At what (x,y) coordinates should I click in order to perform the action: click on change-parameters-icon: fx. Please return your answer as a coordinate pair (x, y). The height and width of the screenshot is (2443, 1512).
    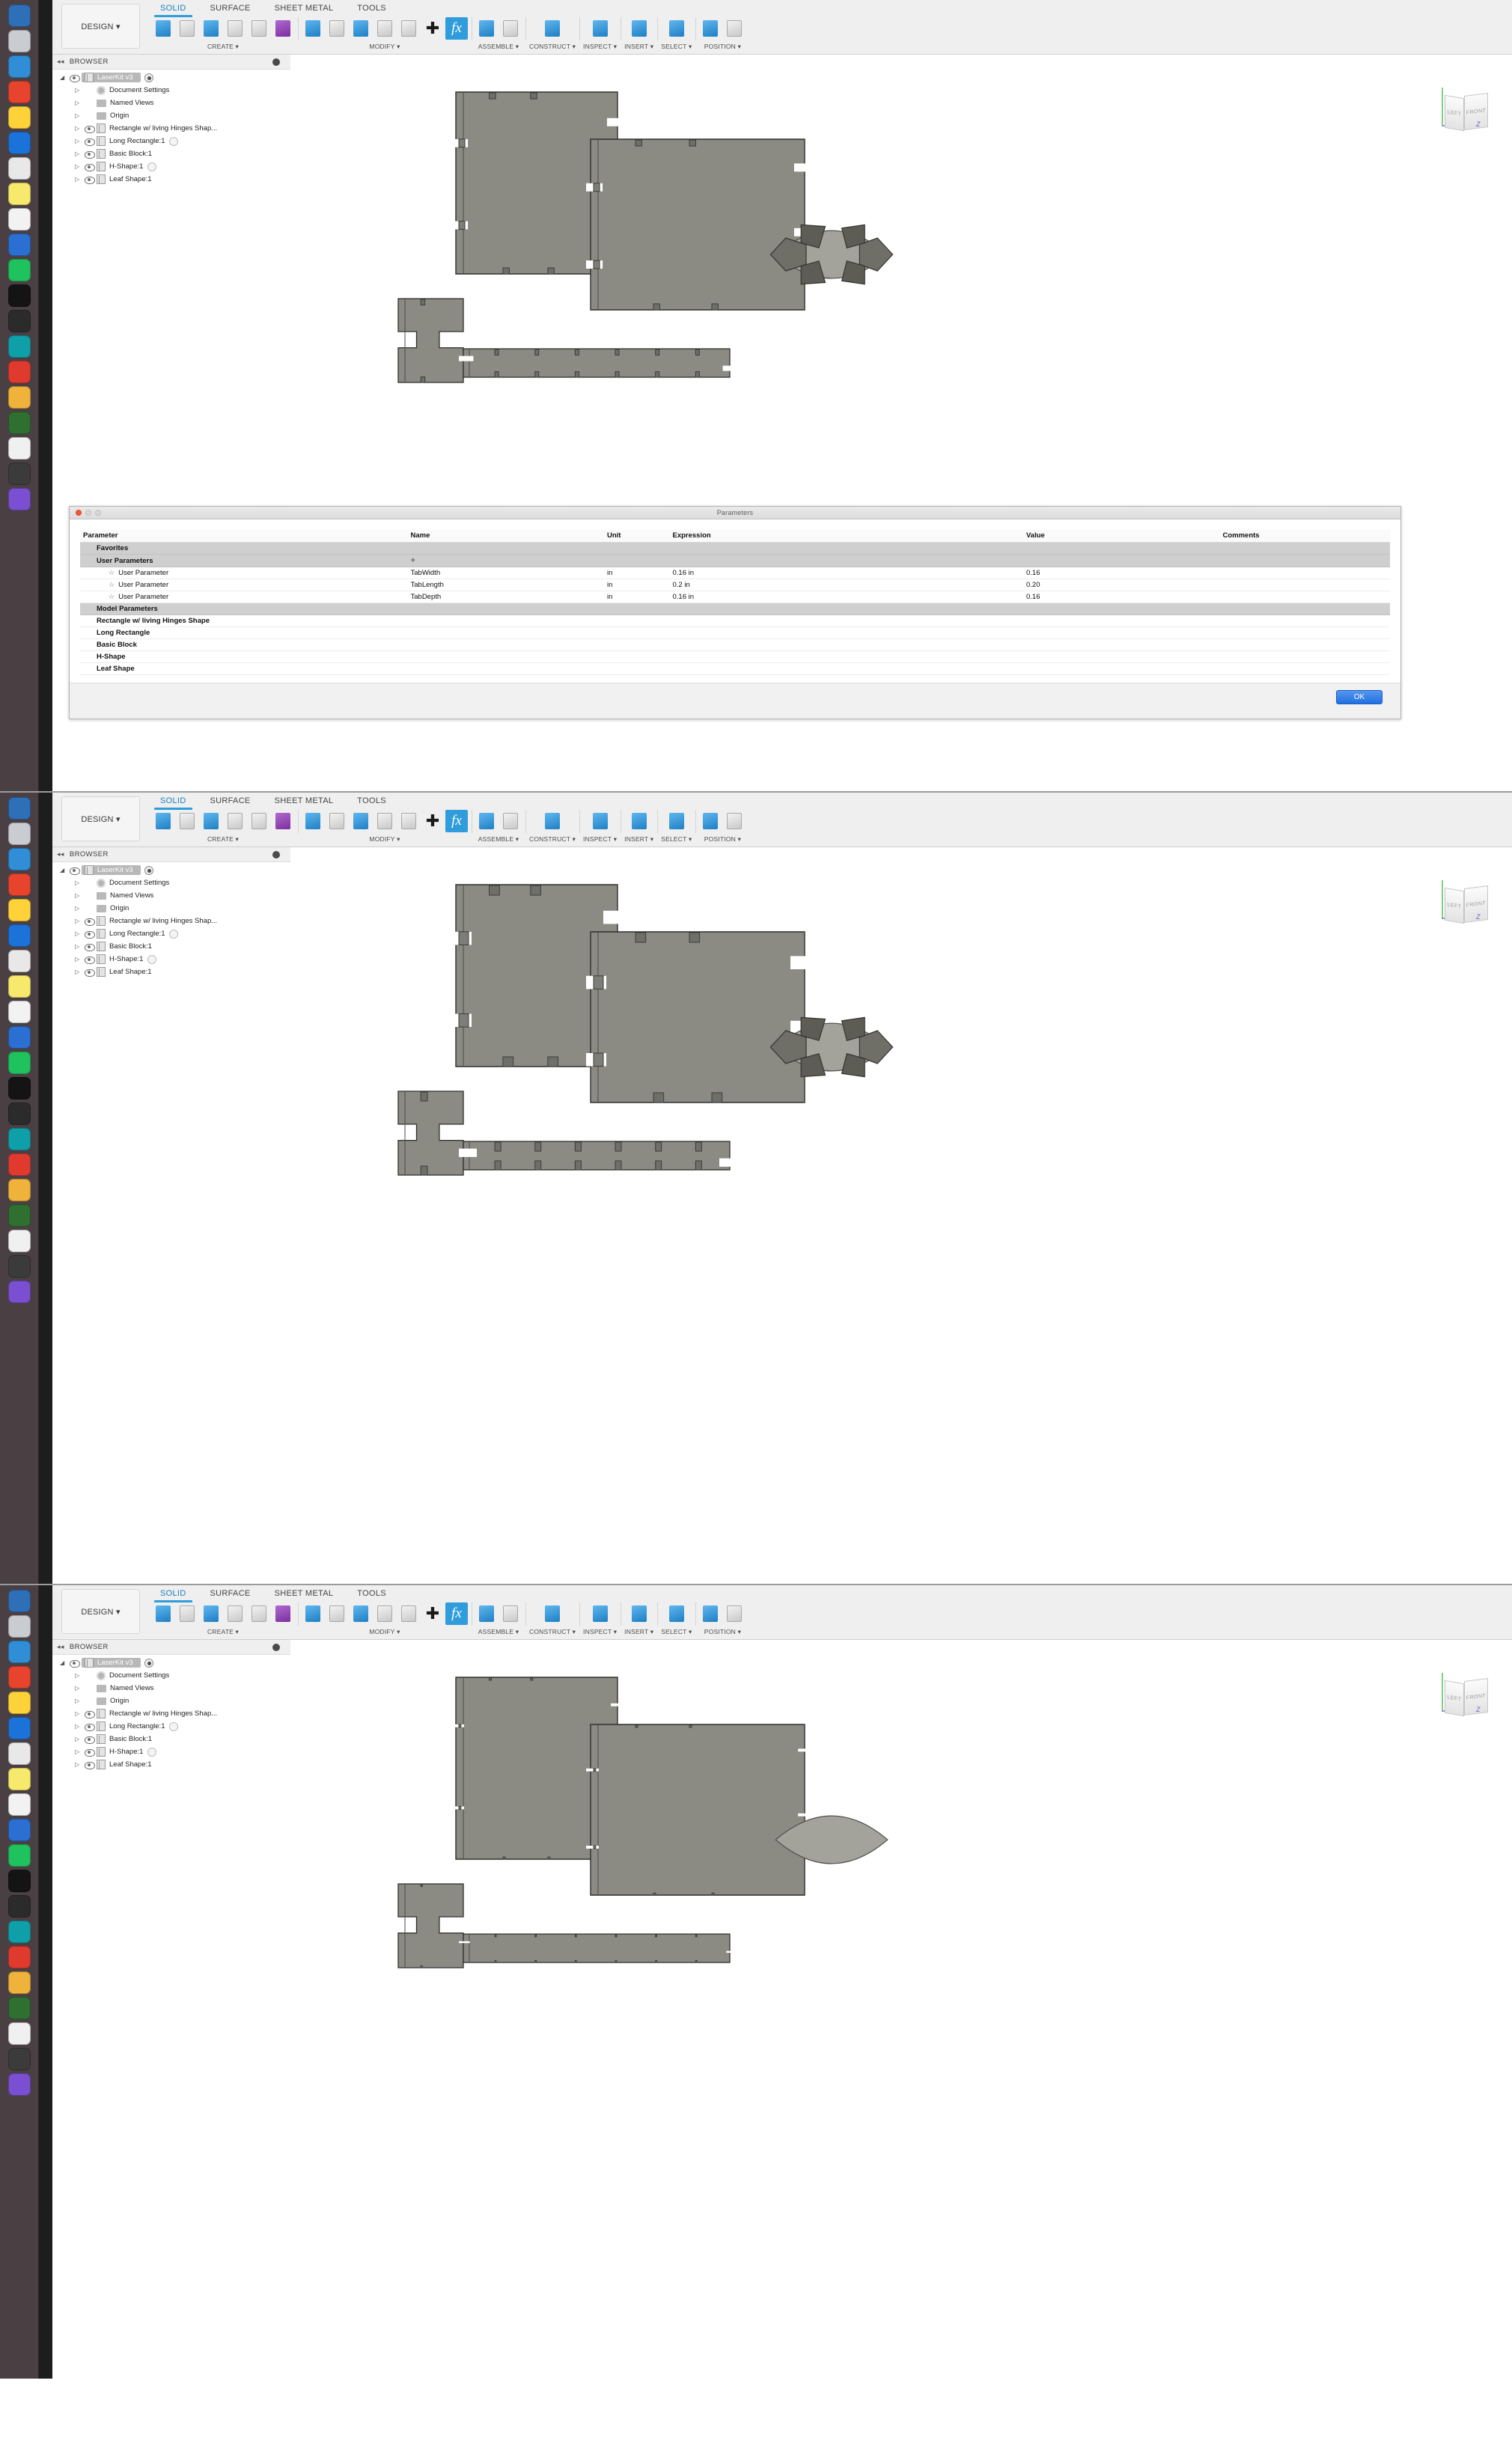
    Looking at the image, I should click on (456, 1613).